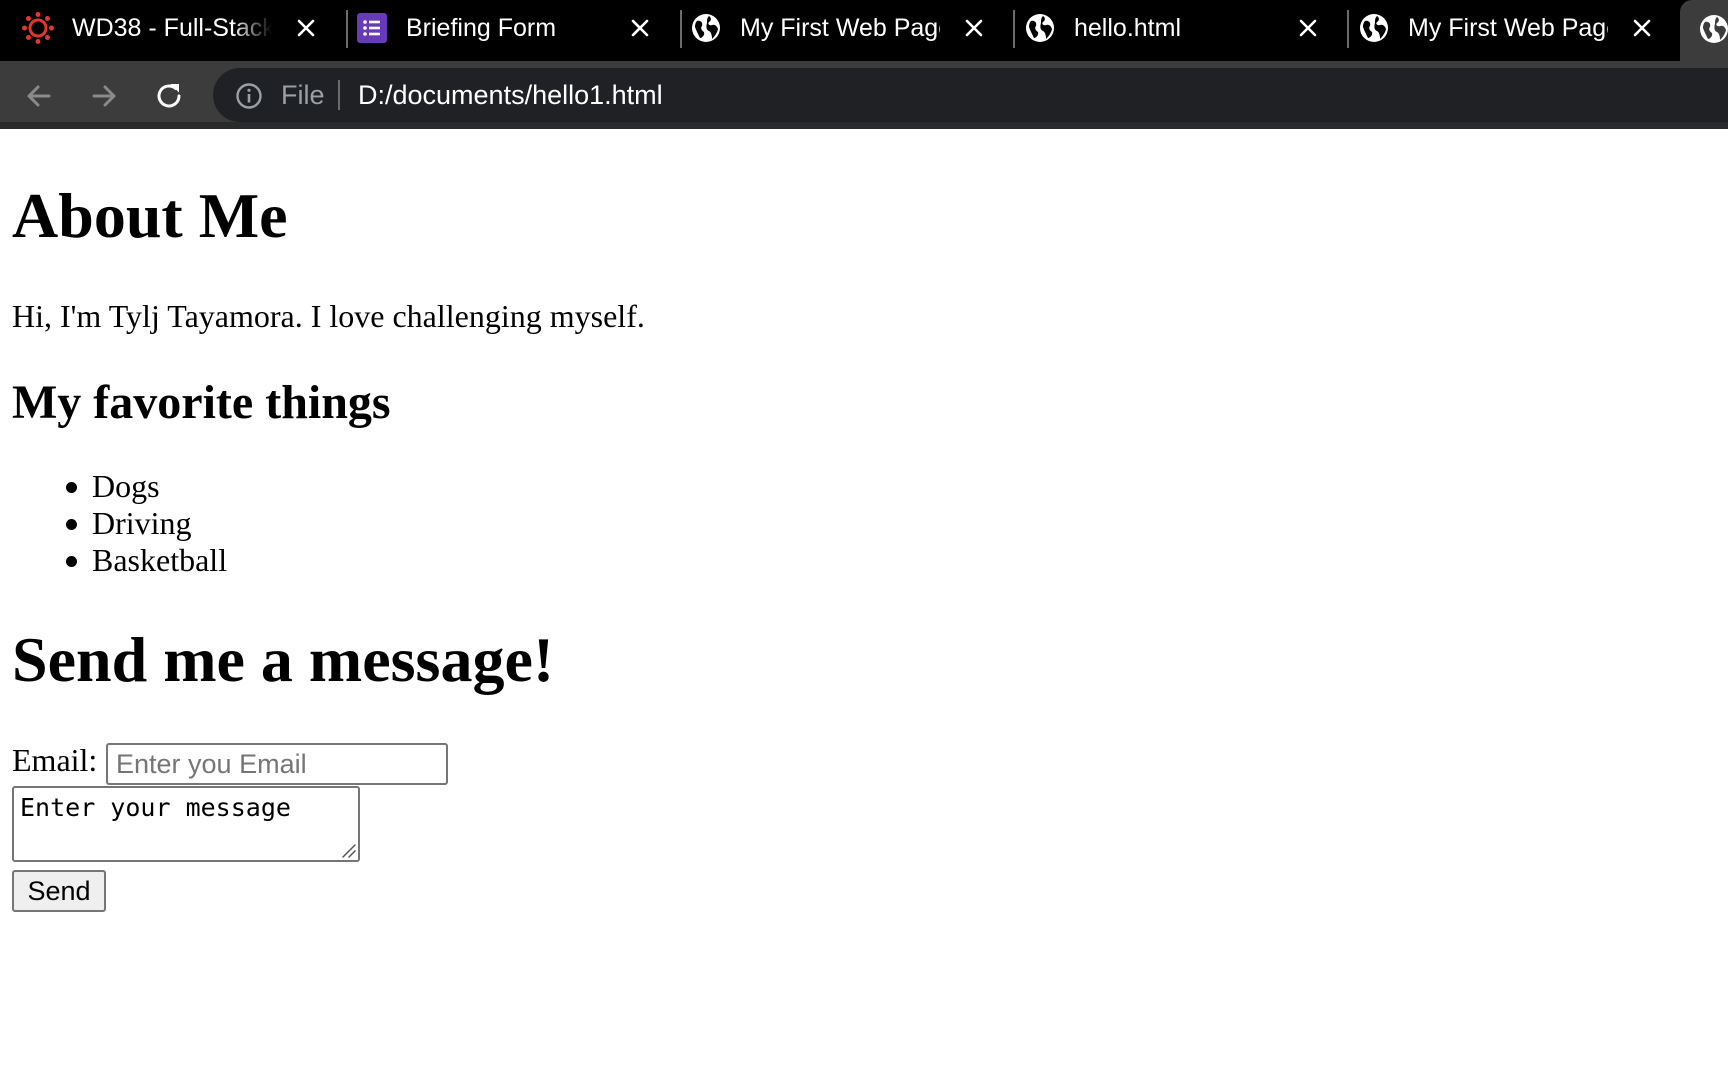 The image size is (1728, 1080). What do you see at coordinates (303, 95) in the screenshot?
I see `scheme-label: File` at bounding box center [303, 95].